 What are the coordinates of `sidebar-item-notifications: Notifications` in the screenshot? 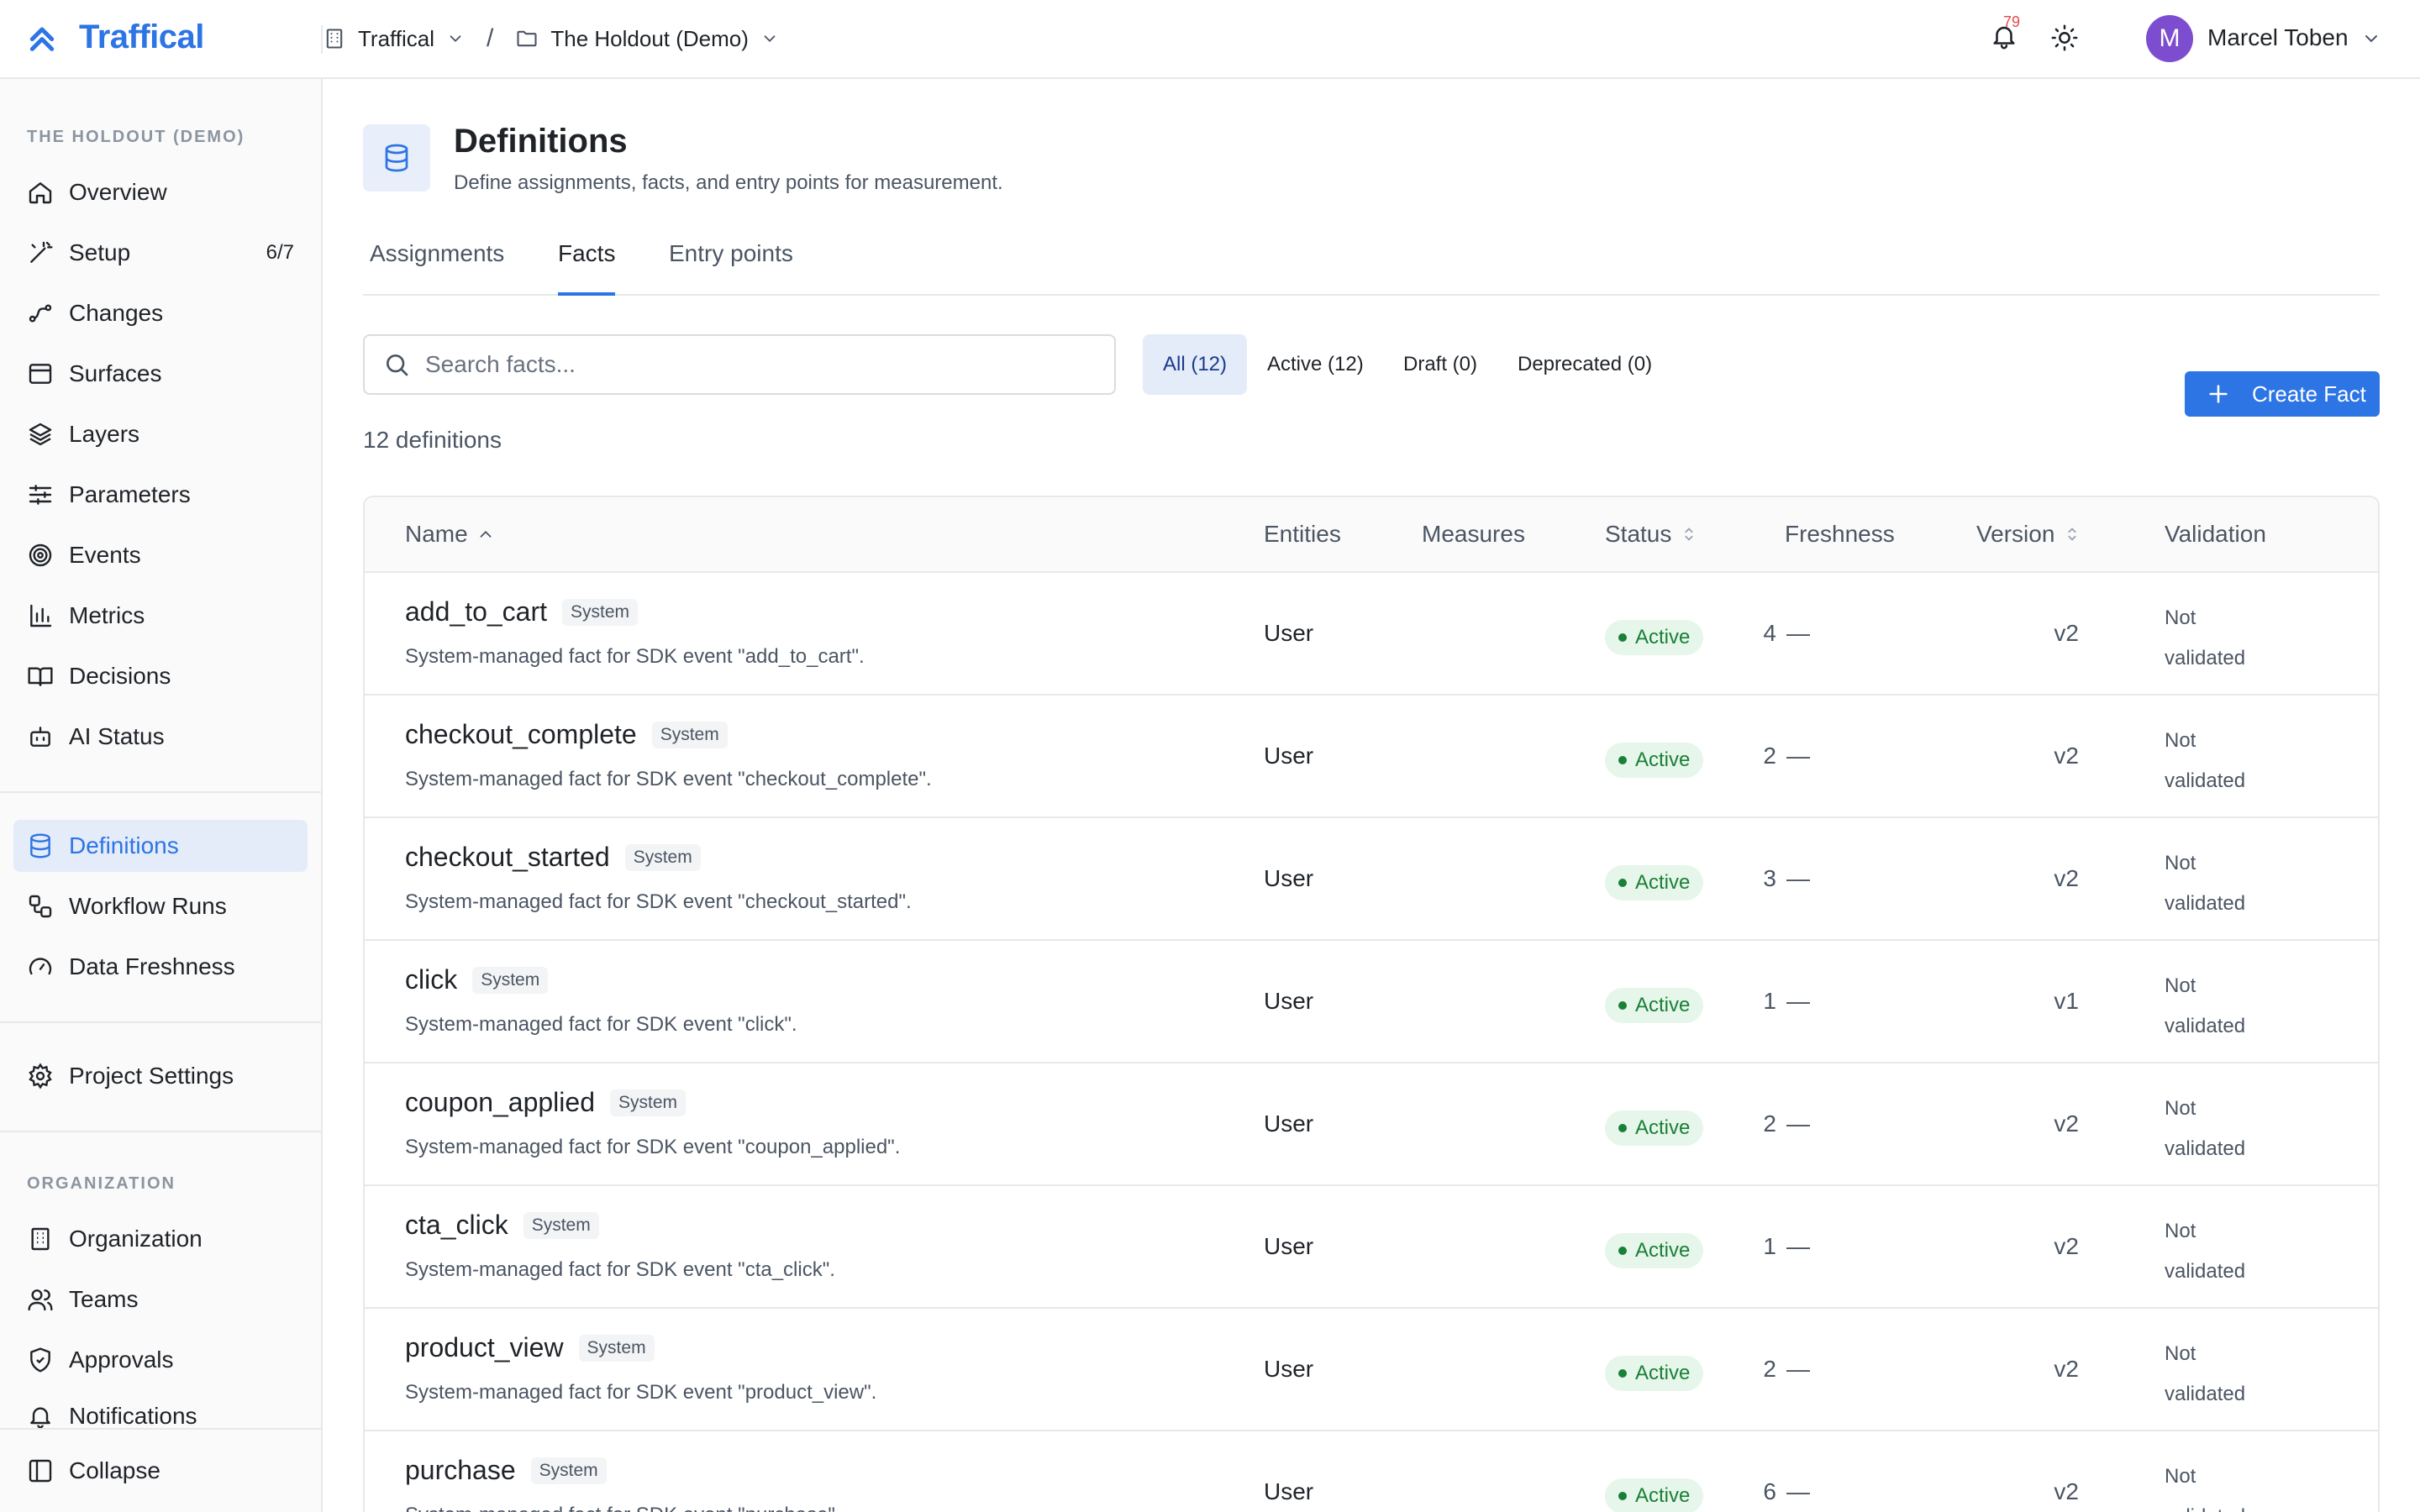 It's located at (161, 1411).